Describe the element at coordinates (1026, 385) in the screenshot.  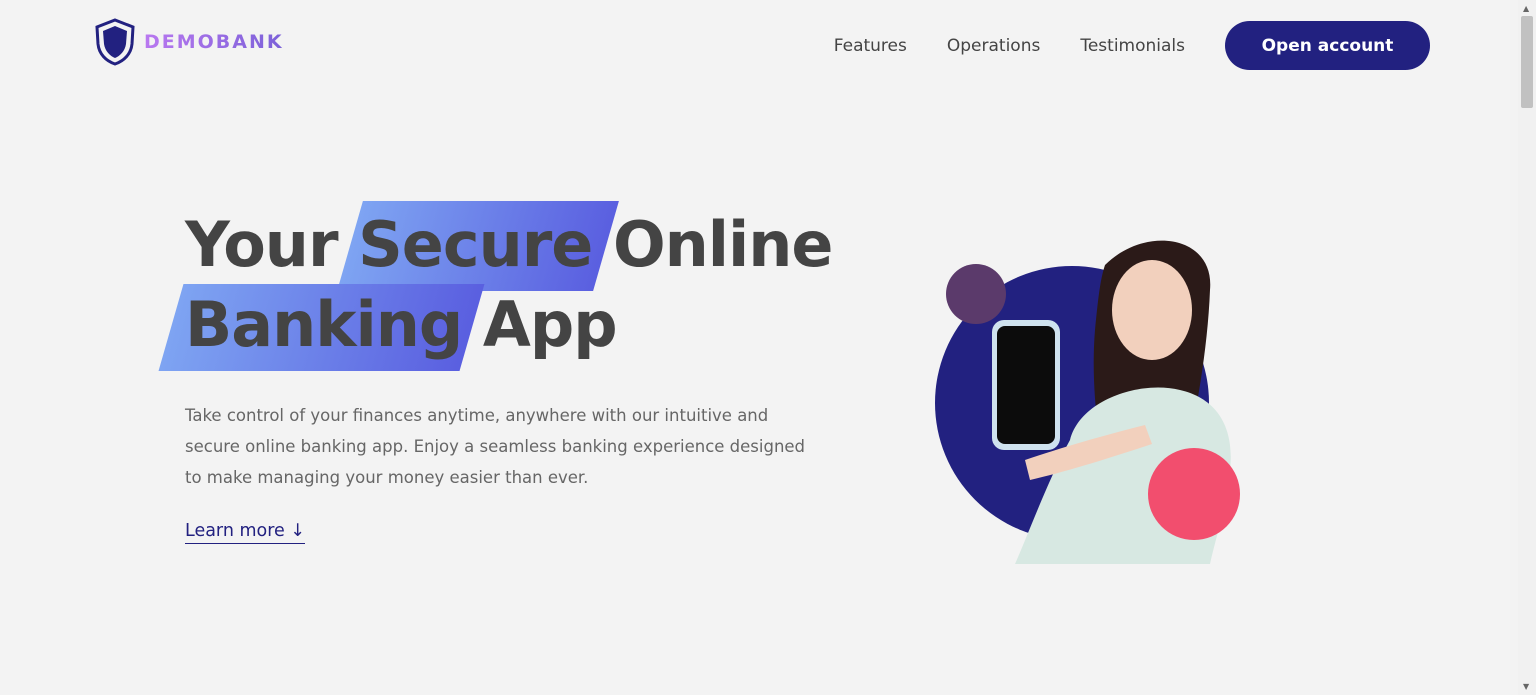
I see `phone-screen` at that location.